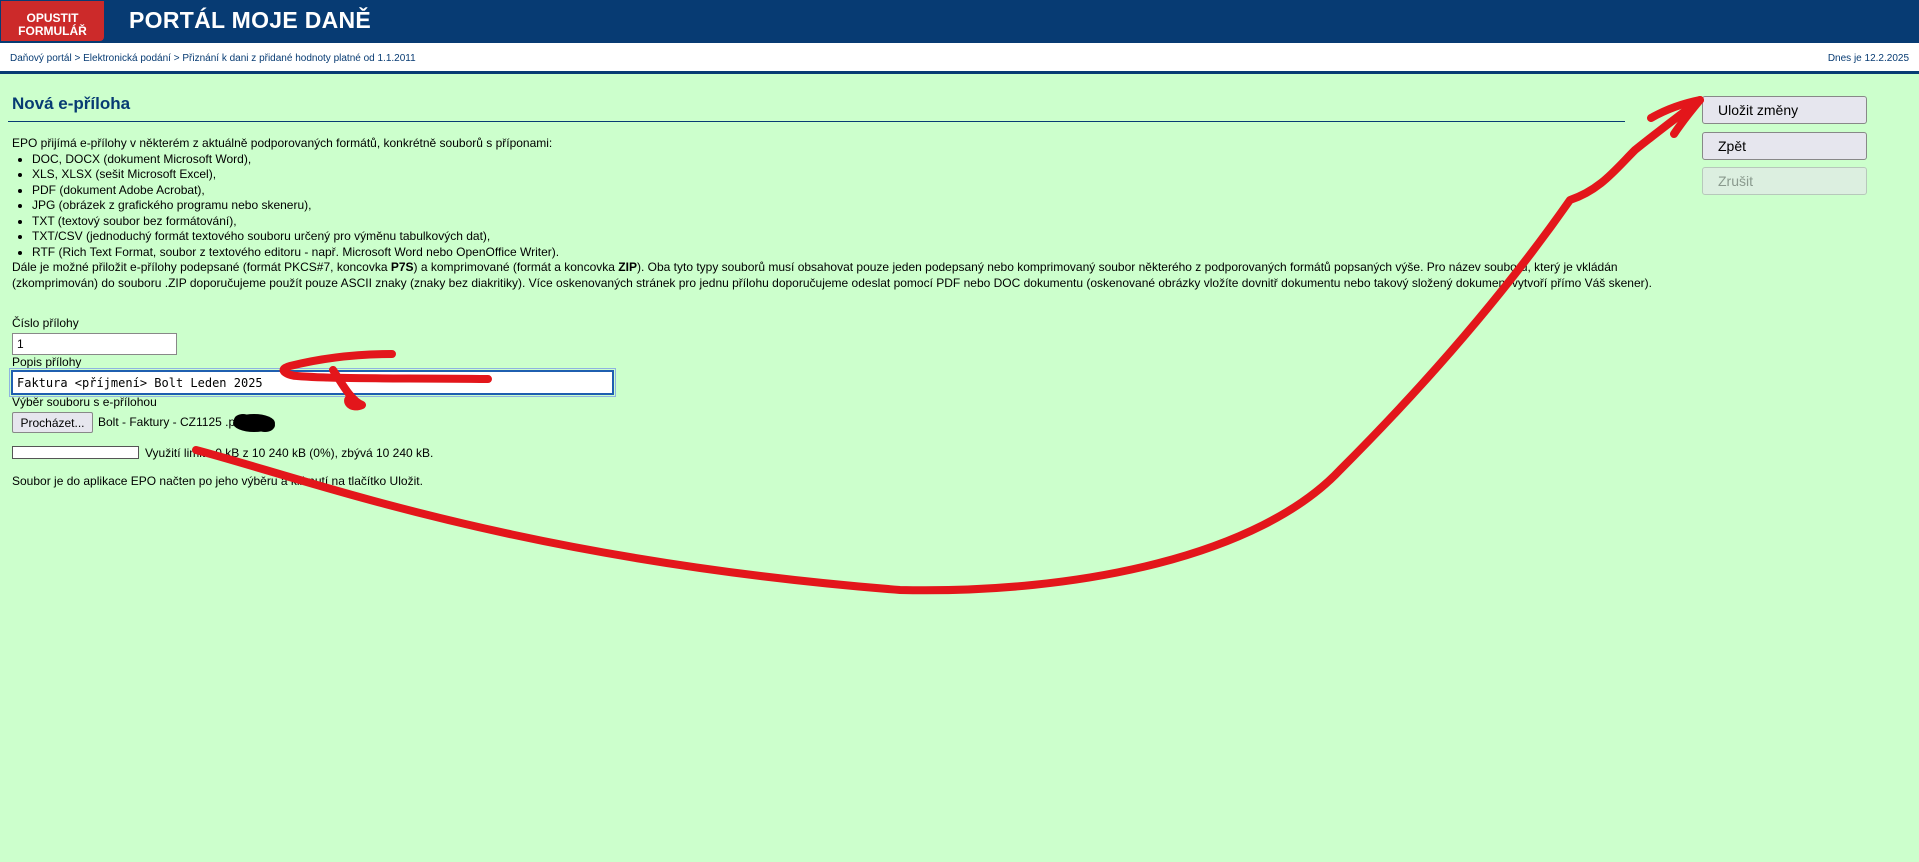 The width and height of the screenshot is (1919, 862). What do you see at coordinates (842, 160) in the screenshot?
I see `format-list-item: DOC, DOCX (dokument Microsoft Word),` at bounding box center [842, 160].